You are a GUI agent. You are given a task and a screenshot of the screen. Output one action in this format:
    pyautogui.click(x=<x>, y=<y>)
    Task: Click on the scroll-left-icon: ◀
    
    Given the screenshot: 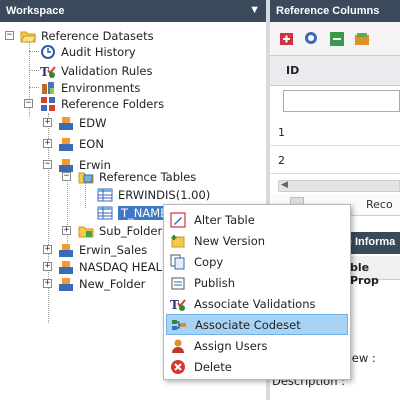 What is the action you would take?
    pyautogui.click(x=284, y=185)
    